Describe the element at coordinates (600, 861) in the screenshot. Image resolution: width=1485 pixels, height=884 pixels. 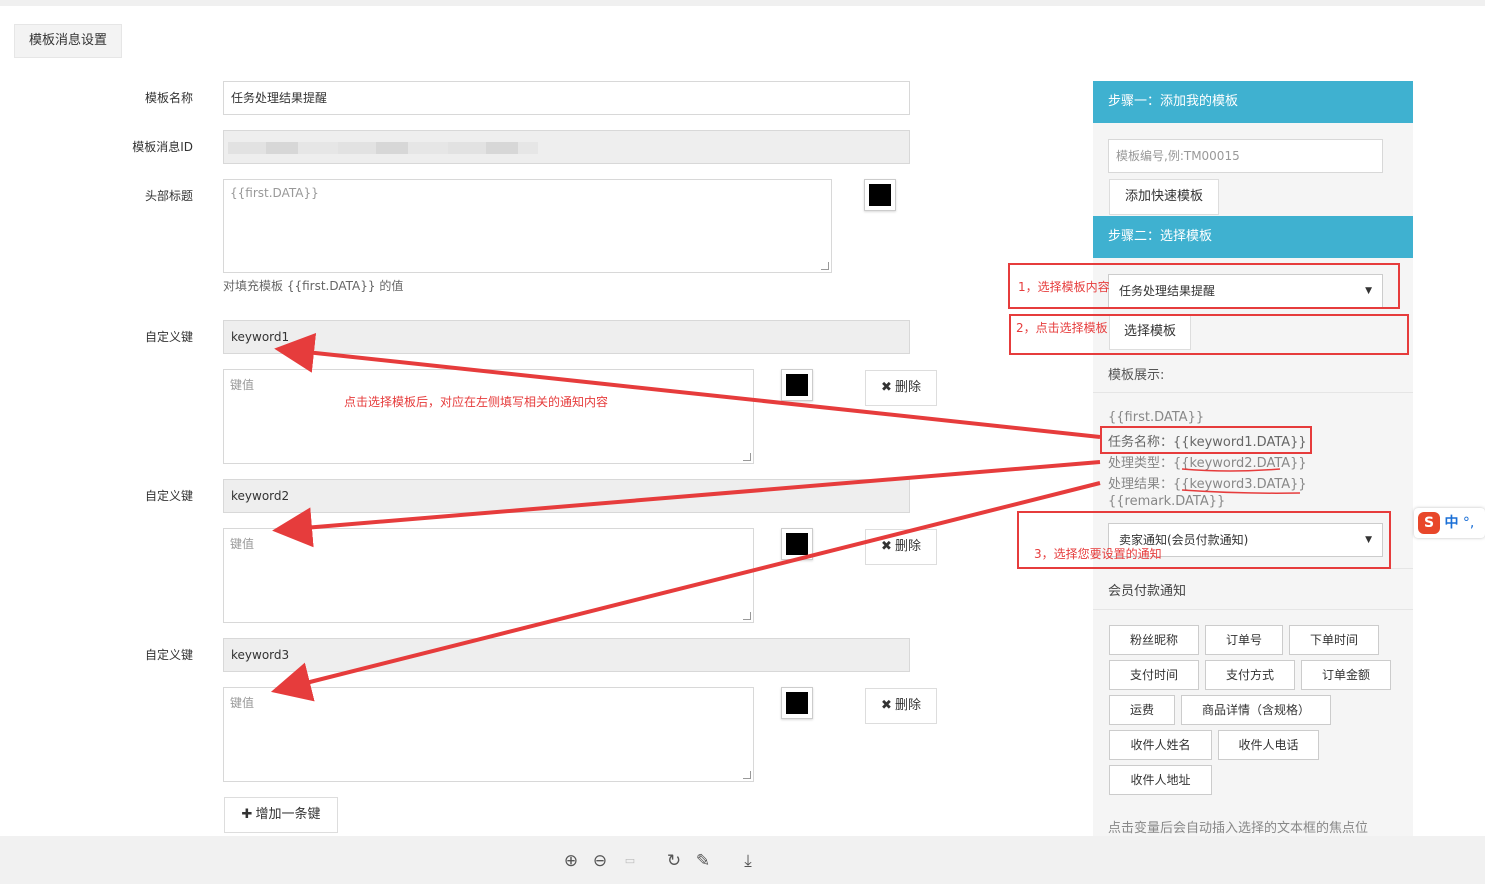
I see `zoom-out-icon: ⊖` at that location.